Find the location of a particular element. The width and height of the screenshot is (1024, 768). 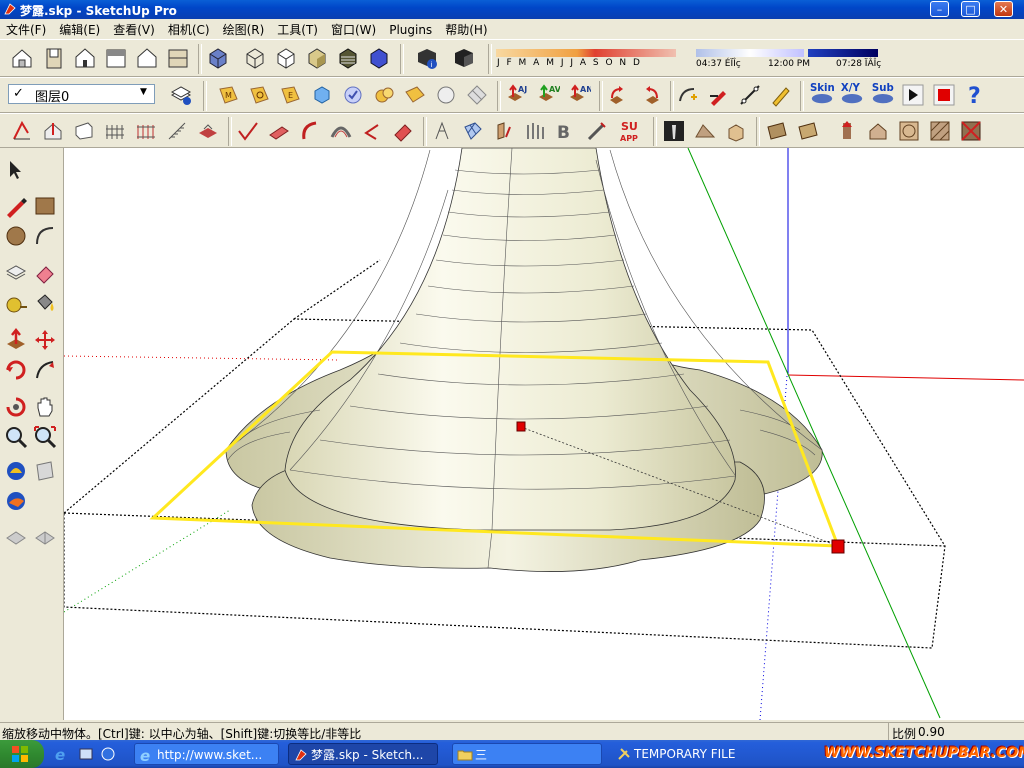

menu-tools: 工具(T) is located at coordinates (298, 28).